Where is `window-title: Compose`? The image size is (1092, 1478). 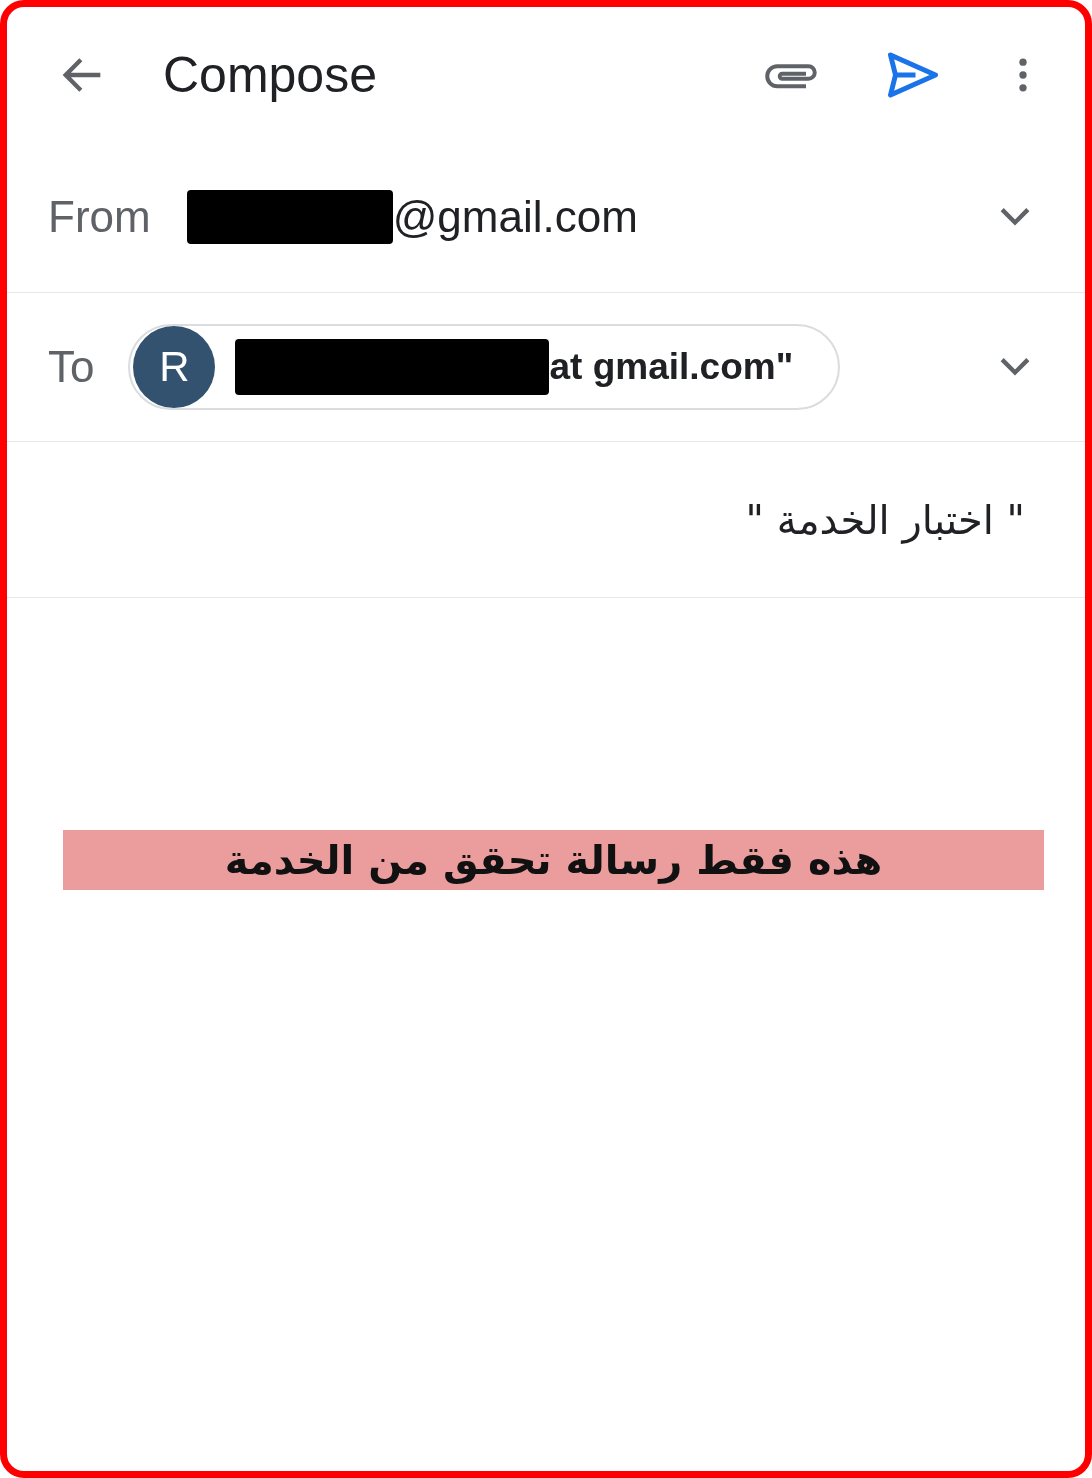
window-title: Compose is located at coordinates (270, 74).